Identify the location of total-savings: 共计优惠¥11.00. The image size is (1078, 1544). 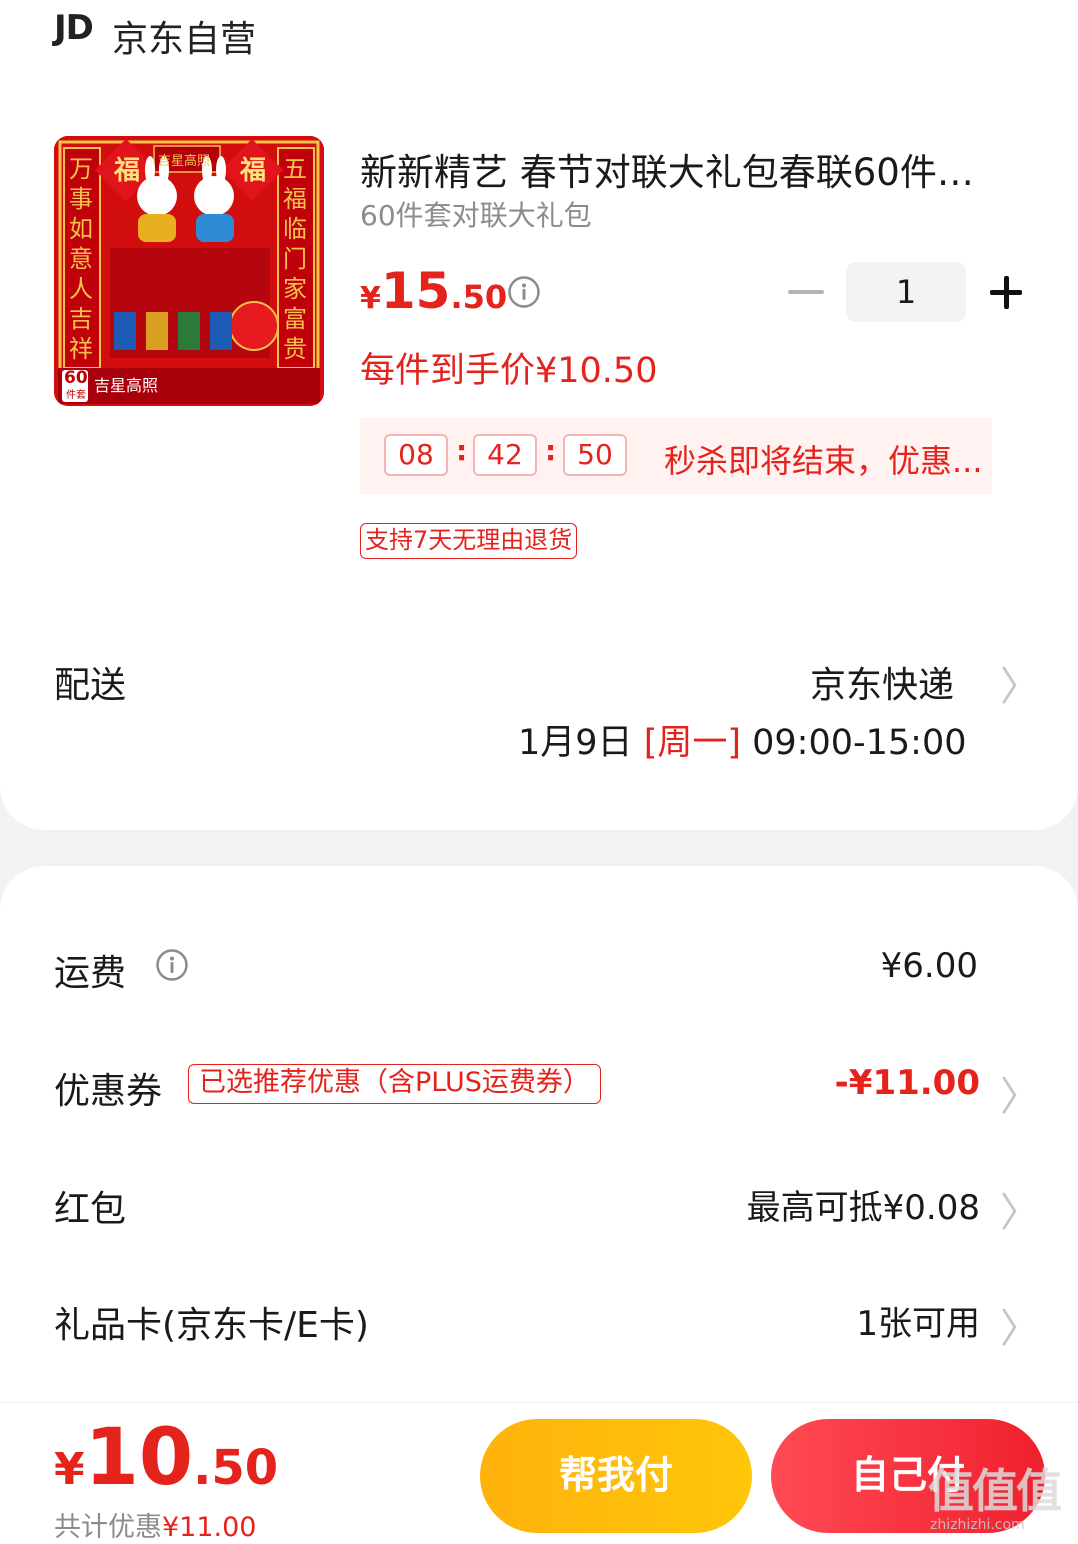
(155, 1524).